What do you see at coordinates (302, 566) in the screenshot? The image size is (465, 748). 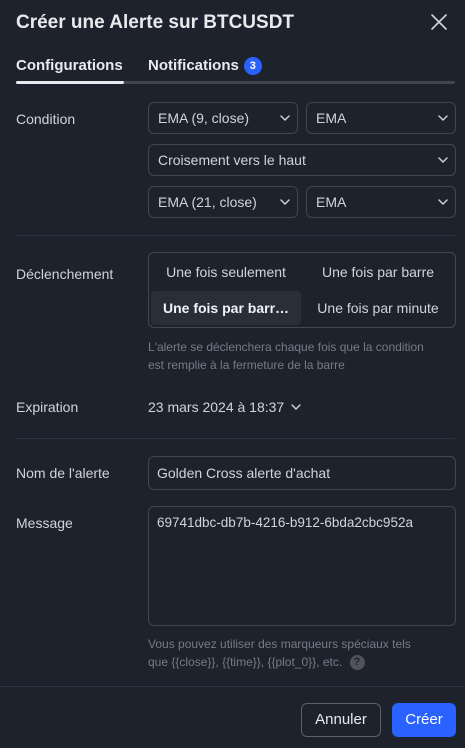 I see `message-textarea: 69741dbc-db7b-4216-b912-6bda2cbc952a` at bounding box center [302, 566].